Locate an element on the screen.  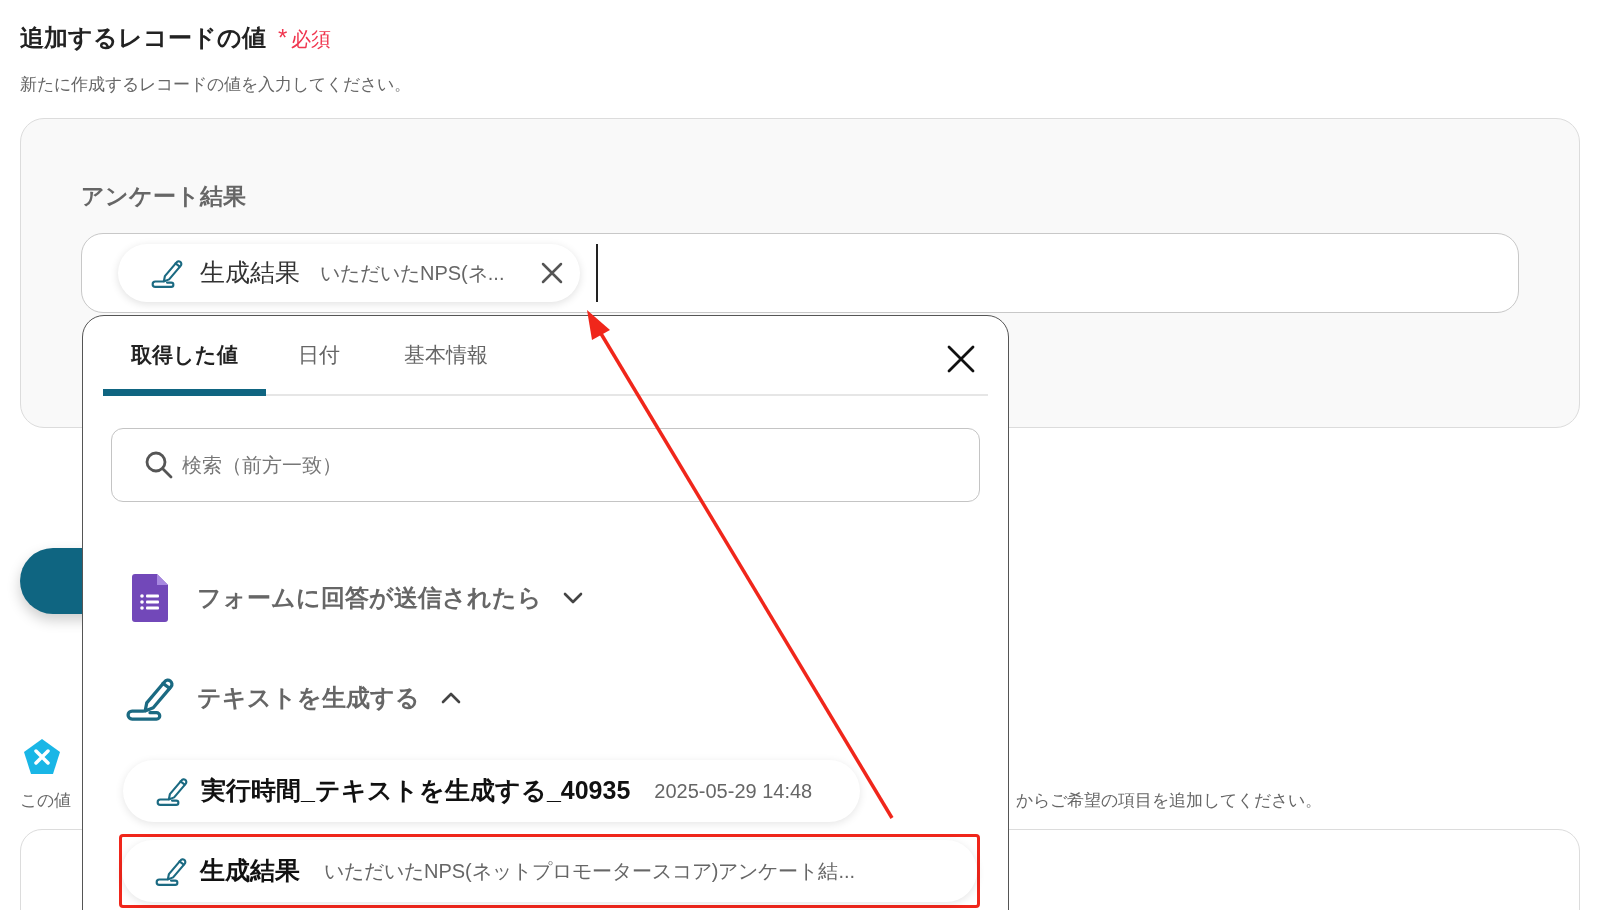
text-cursor is located at coordinates (597, 273).